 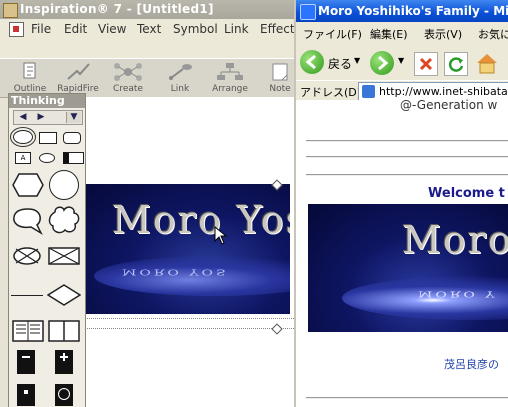 I want to click on dot-symbol, so click(x=26, y=395).